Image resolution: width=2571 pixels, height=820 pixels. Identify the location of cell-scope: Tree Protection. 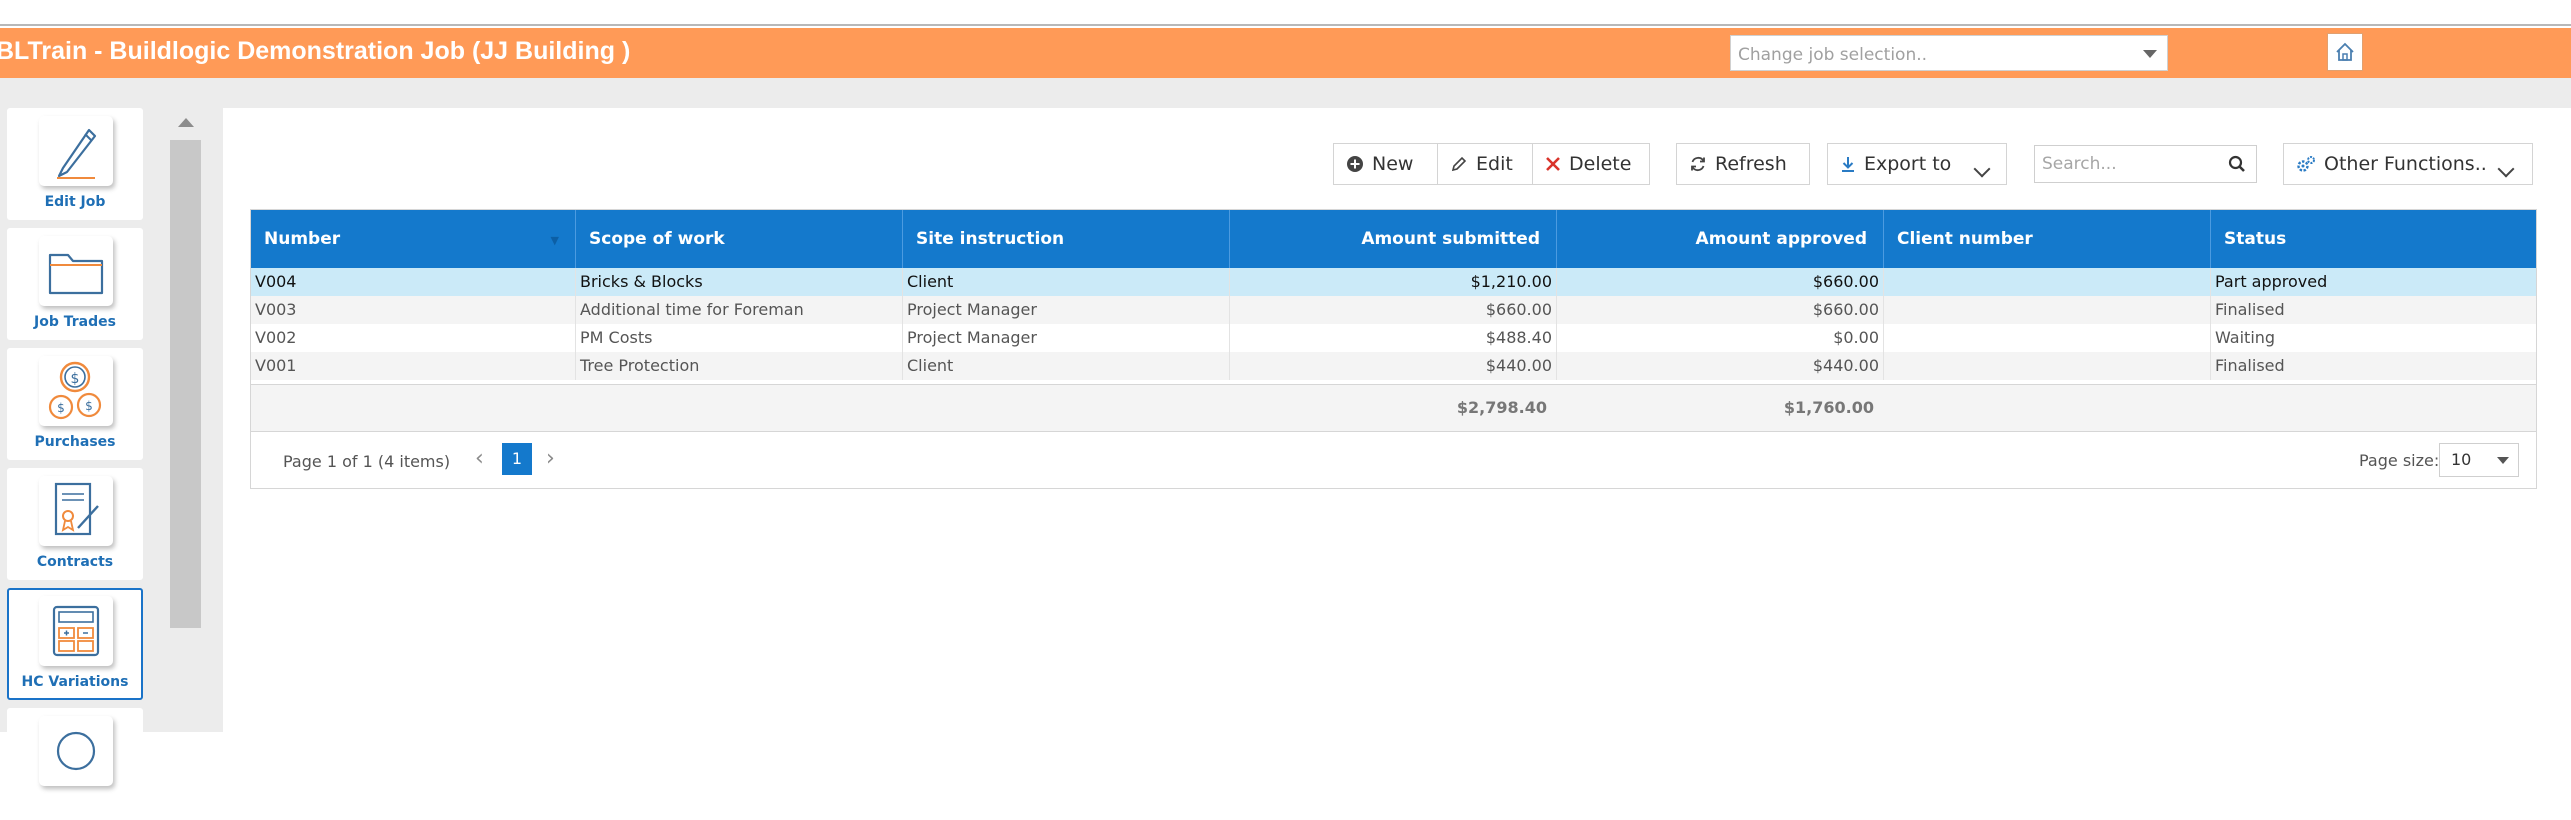
(739, 366).